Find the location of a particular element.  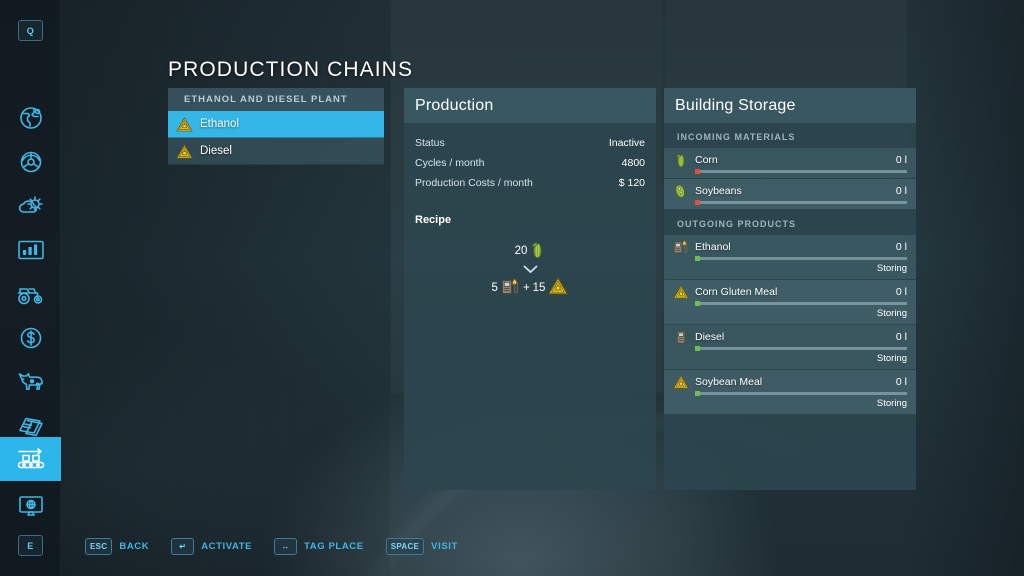

hint-visit: SPACE VISIT is located at coordinates (421, 546).